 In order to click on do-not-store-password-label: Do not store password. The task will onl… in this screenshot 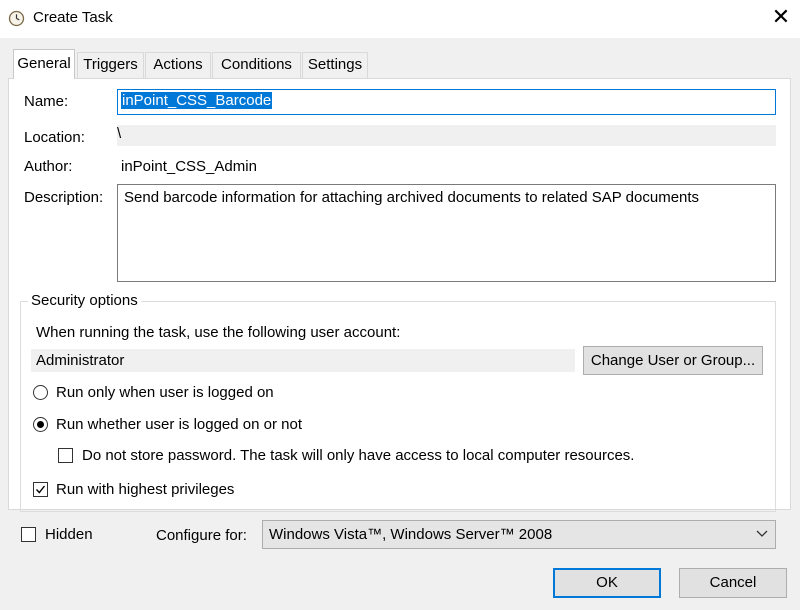, I will do `click(358, 455)`.